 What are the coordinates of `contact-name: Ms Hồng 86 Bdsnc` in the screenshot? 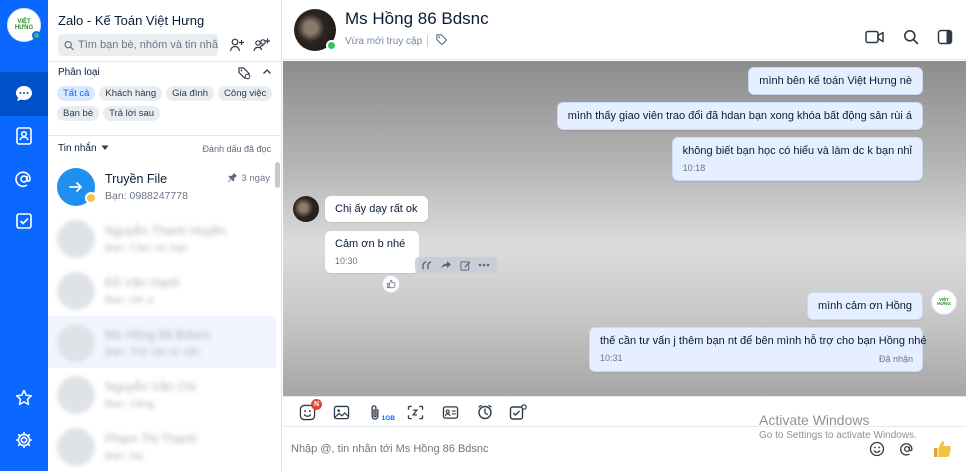 It's located at (417, 19).